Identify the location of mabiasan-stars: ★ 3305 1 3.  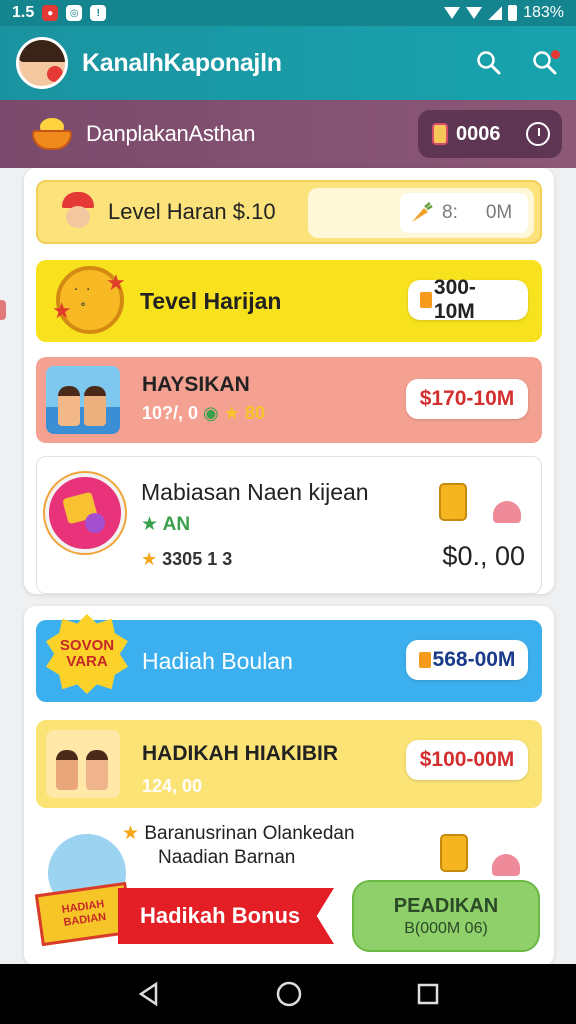
(186, 559).